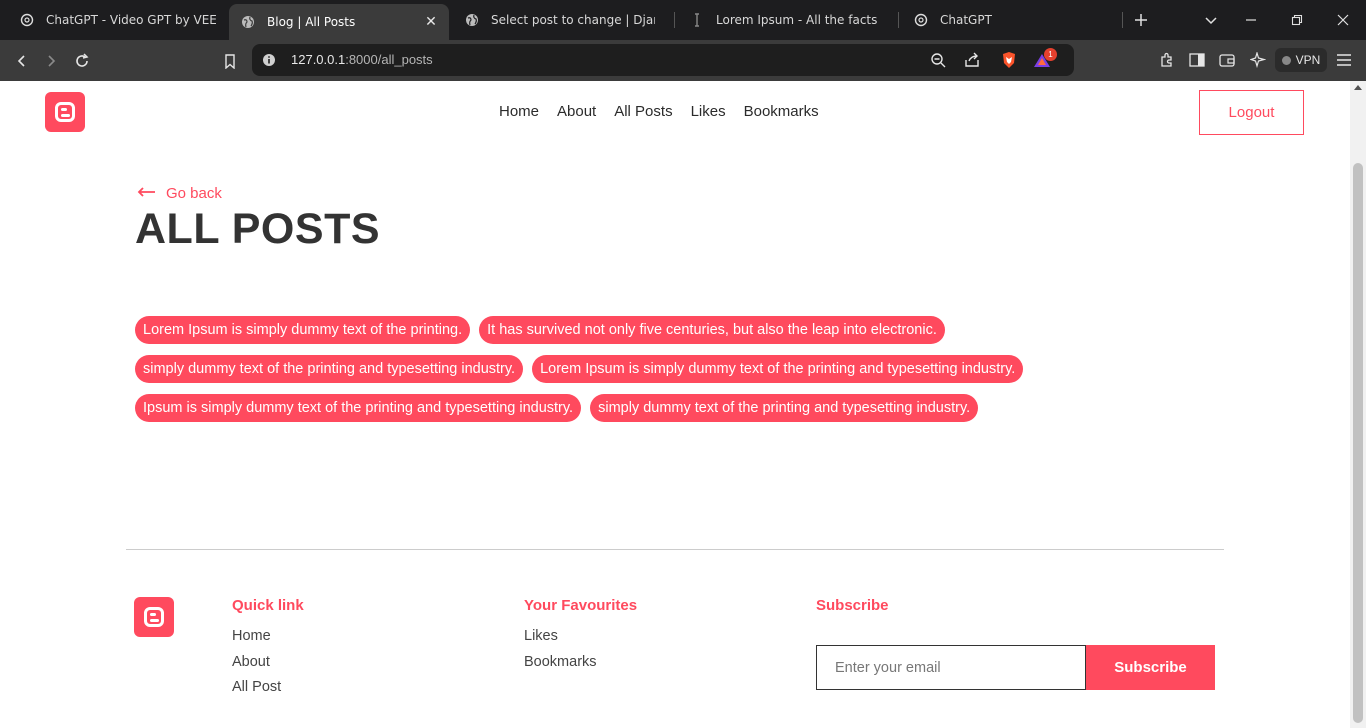 This screenshot has width=1366, height=728. Describe the element at coordinates (573, 20) in the screenshot. I see `tab-title: Select post to change | Django si` at that location.